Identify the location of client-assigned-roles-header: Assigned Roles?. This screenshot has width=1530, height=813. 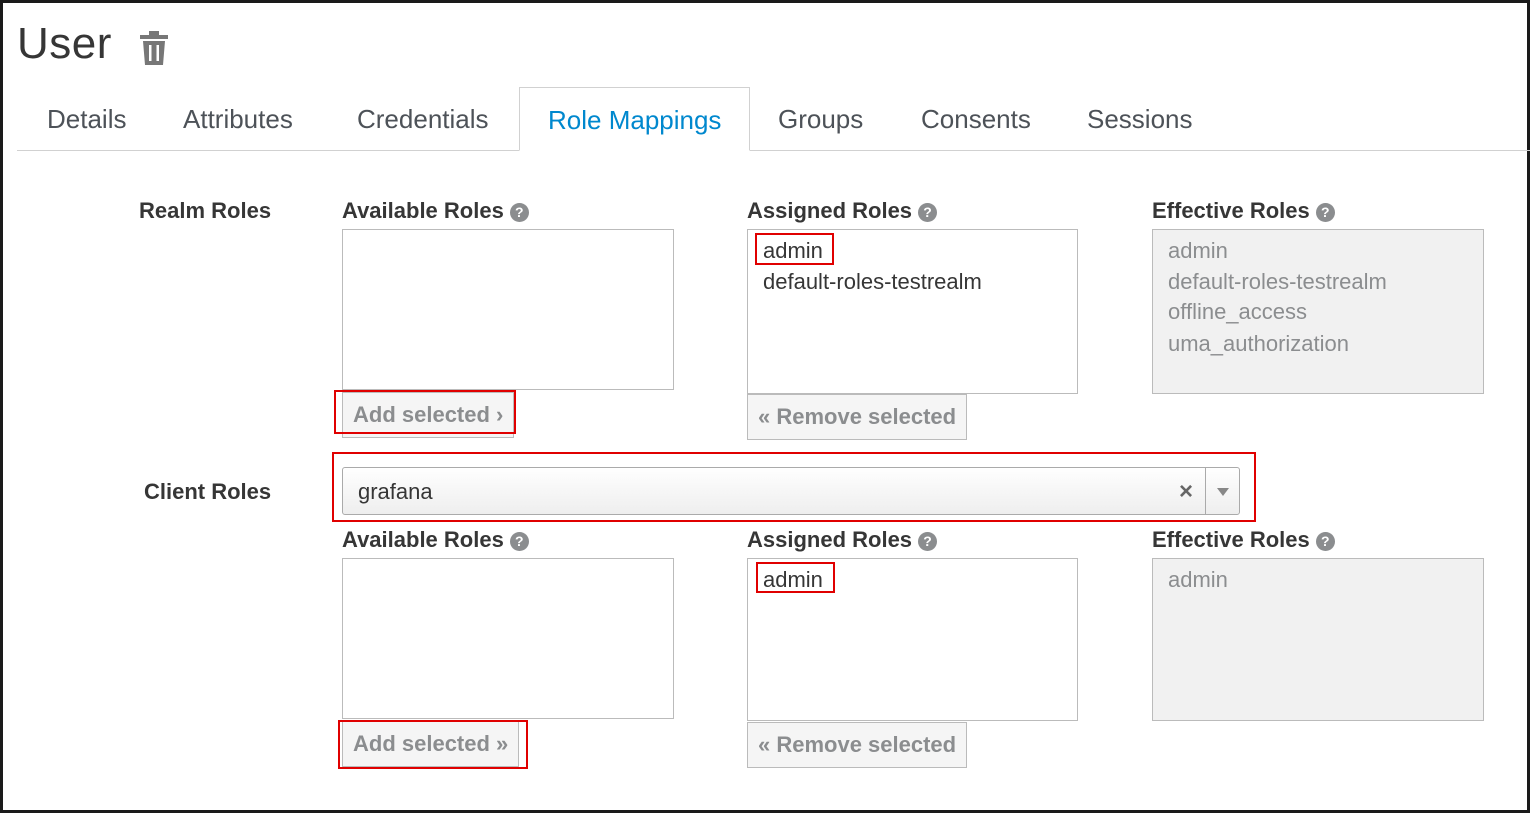
(842, 540).